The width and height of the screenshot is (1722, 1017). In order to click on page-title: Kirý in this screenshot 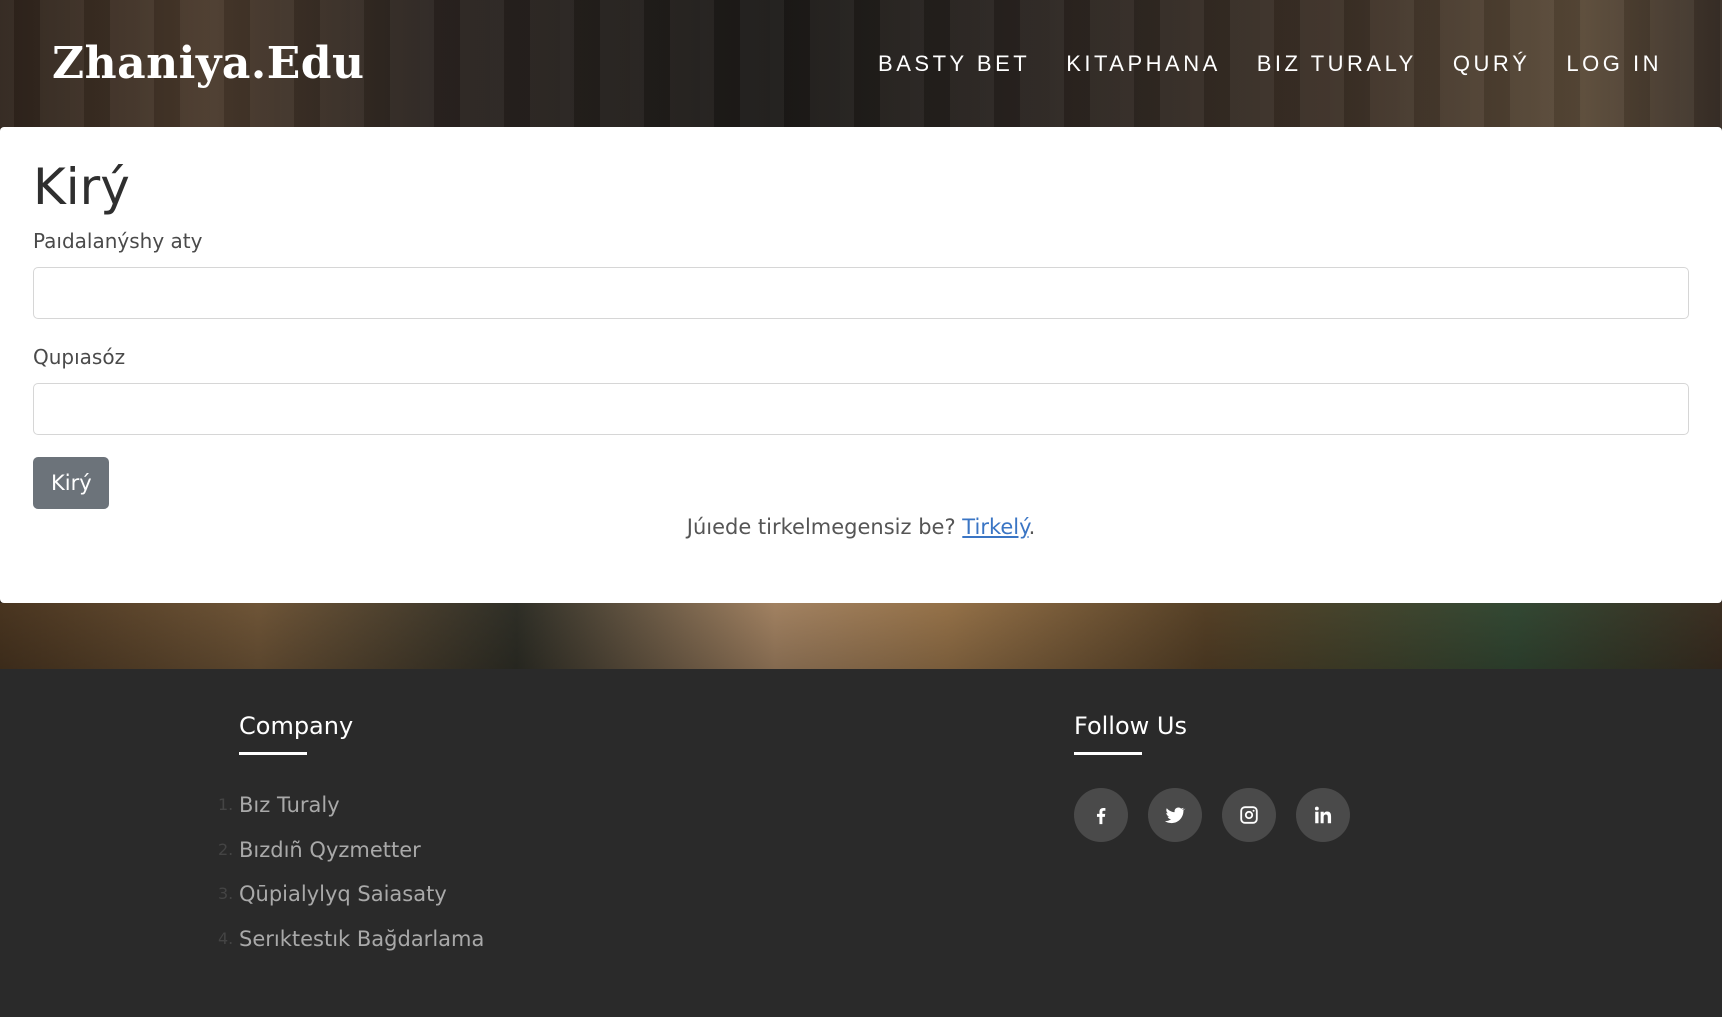, I will do `click(81, 187)`.